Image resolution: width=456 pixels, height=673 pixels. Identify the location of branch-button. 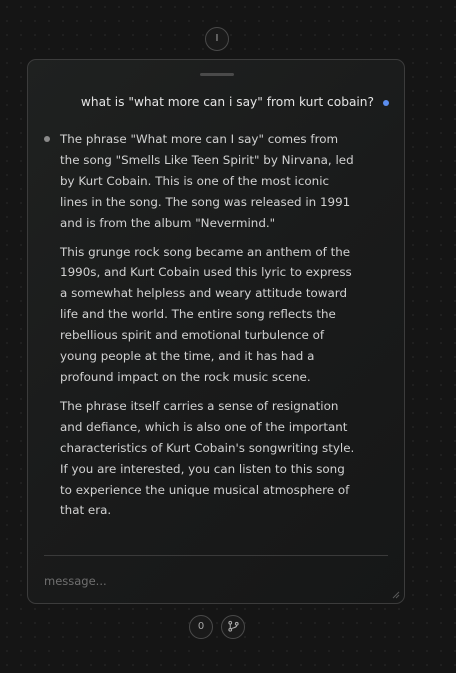
(233, 627).